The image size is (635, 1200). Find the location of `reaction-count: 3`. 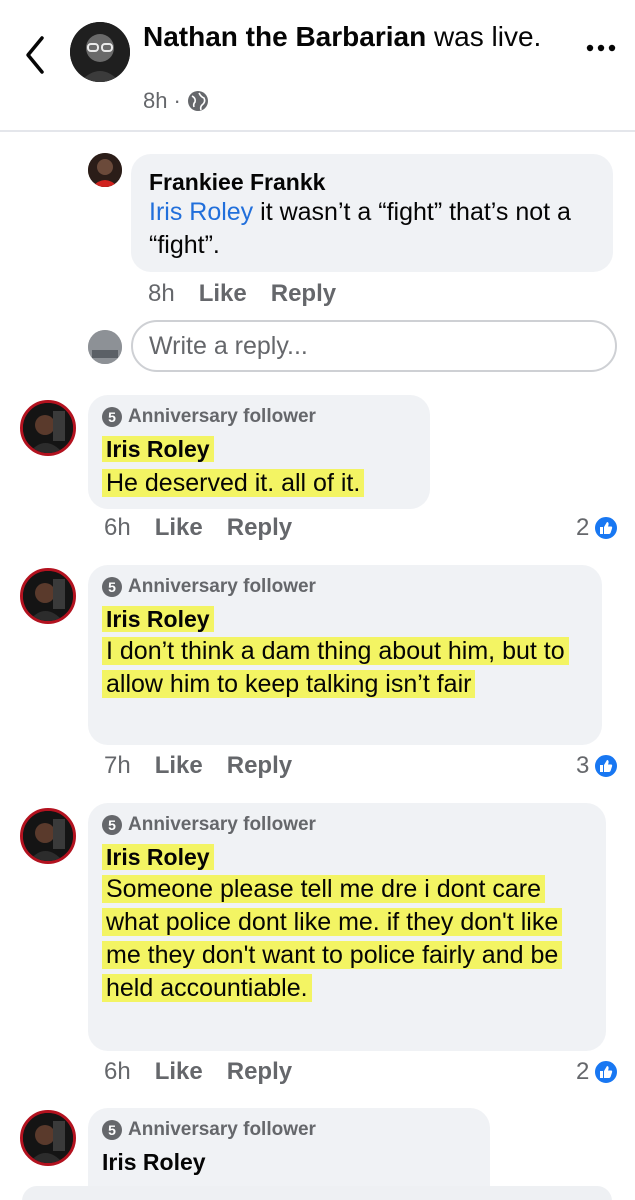

reaction-count: 3 is located at coordinates (583, 765).